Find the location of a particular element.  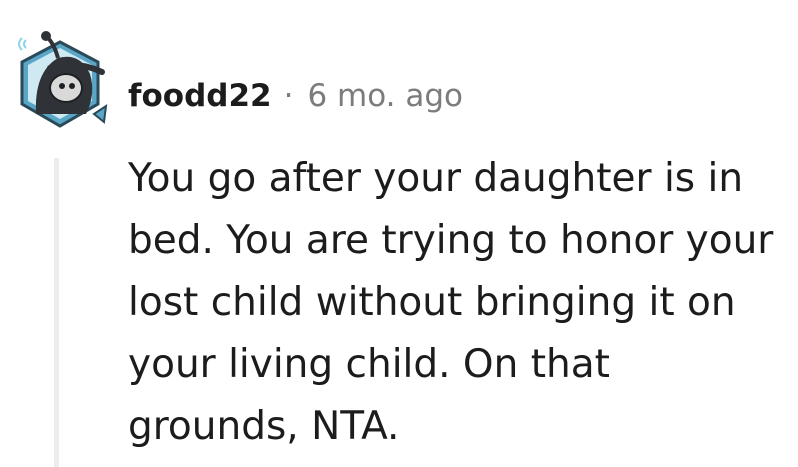

user-avatar is located at coordinates (60, 78).